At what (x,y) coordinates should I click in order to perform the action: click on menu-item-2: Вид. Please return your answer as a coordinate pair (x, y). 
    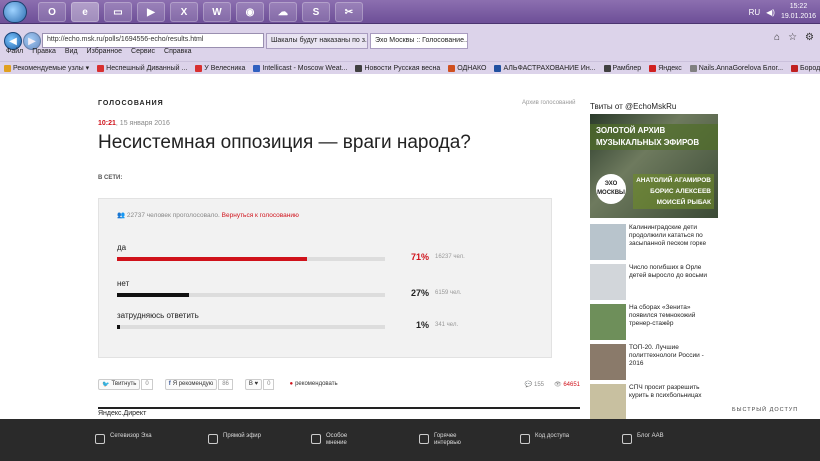
    Looking at the image, I should click on (71, 54).